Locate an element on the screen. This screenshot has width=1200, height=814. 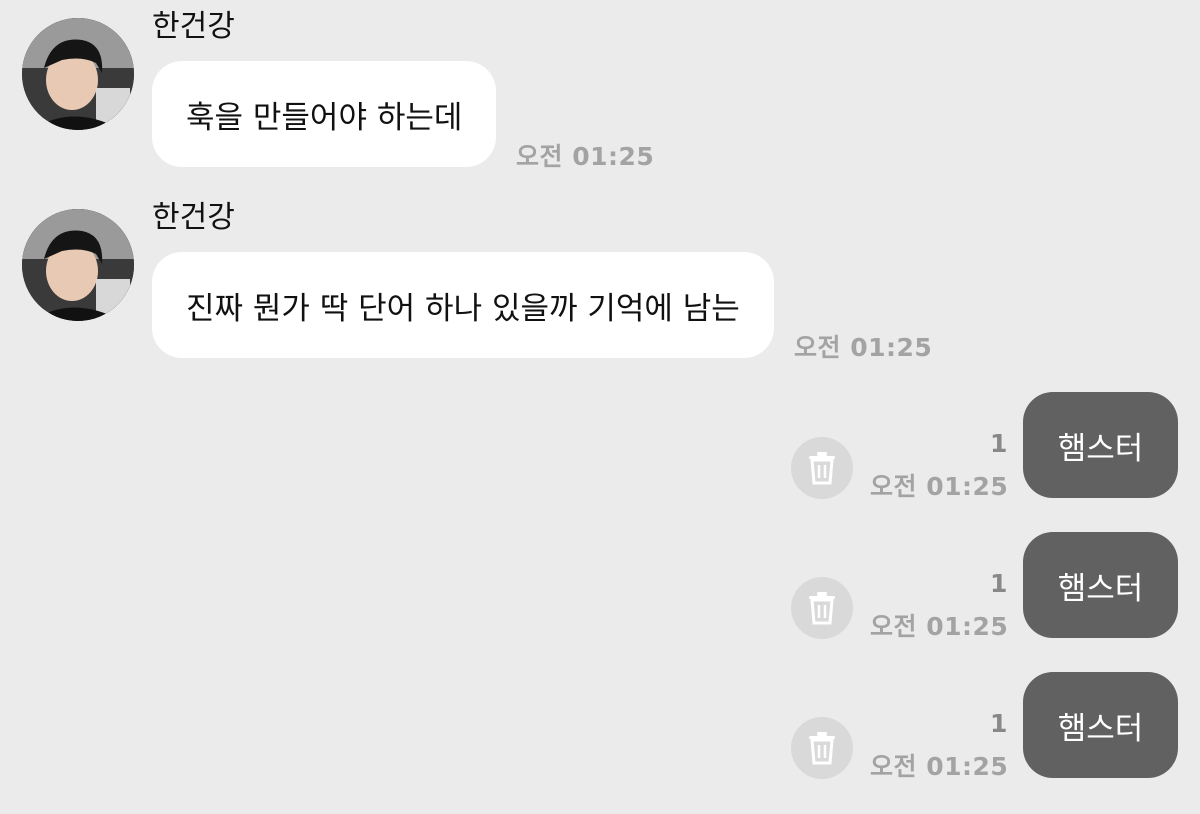
incoming-message-bubble: 훅을 만들어야 하는데 is located at coordinates (324, 114).